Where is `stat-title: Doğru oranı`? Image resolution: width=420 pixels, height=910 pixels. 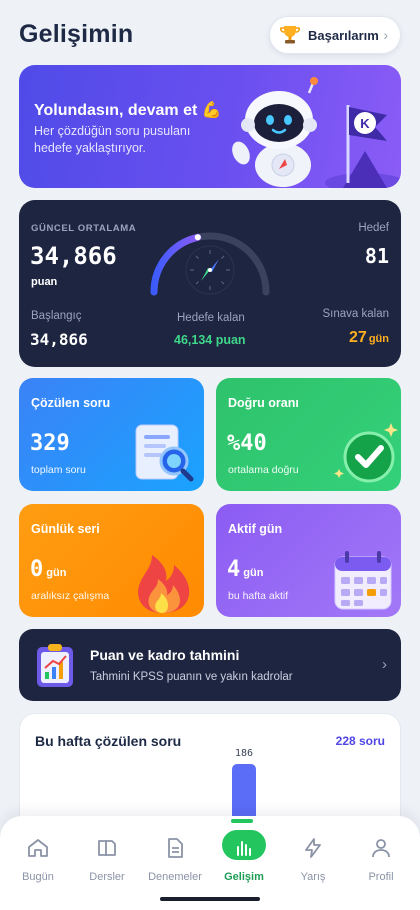
stat-title: Doğru oranı is located at coordinates (263, 403).